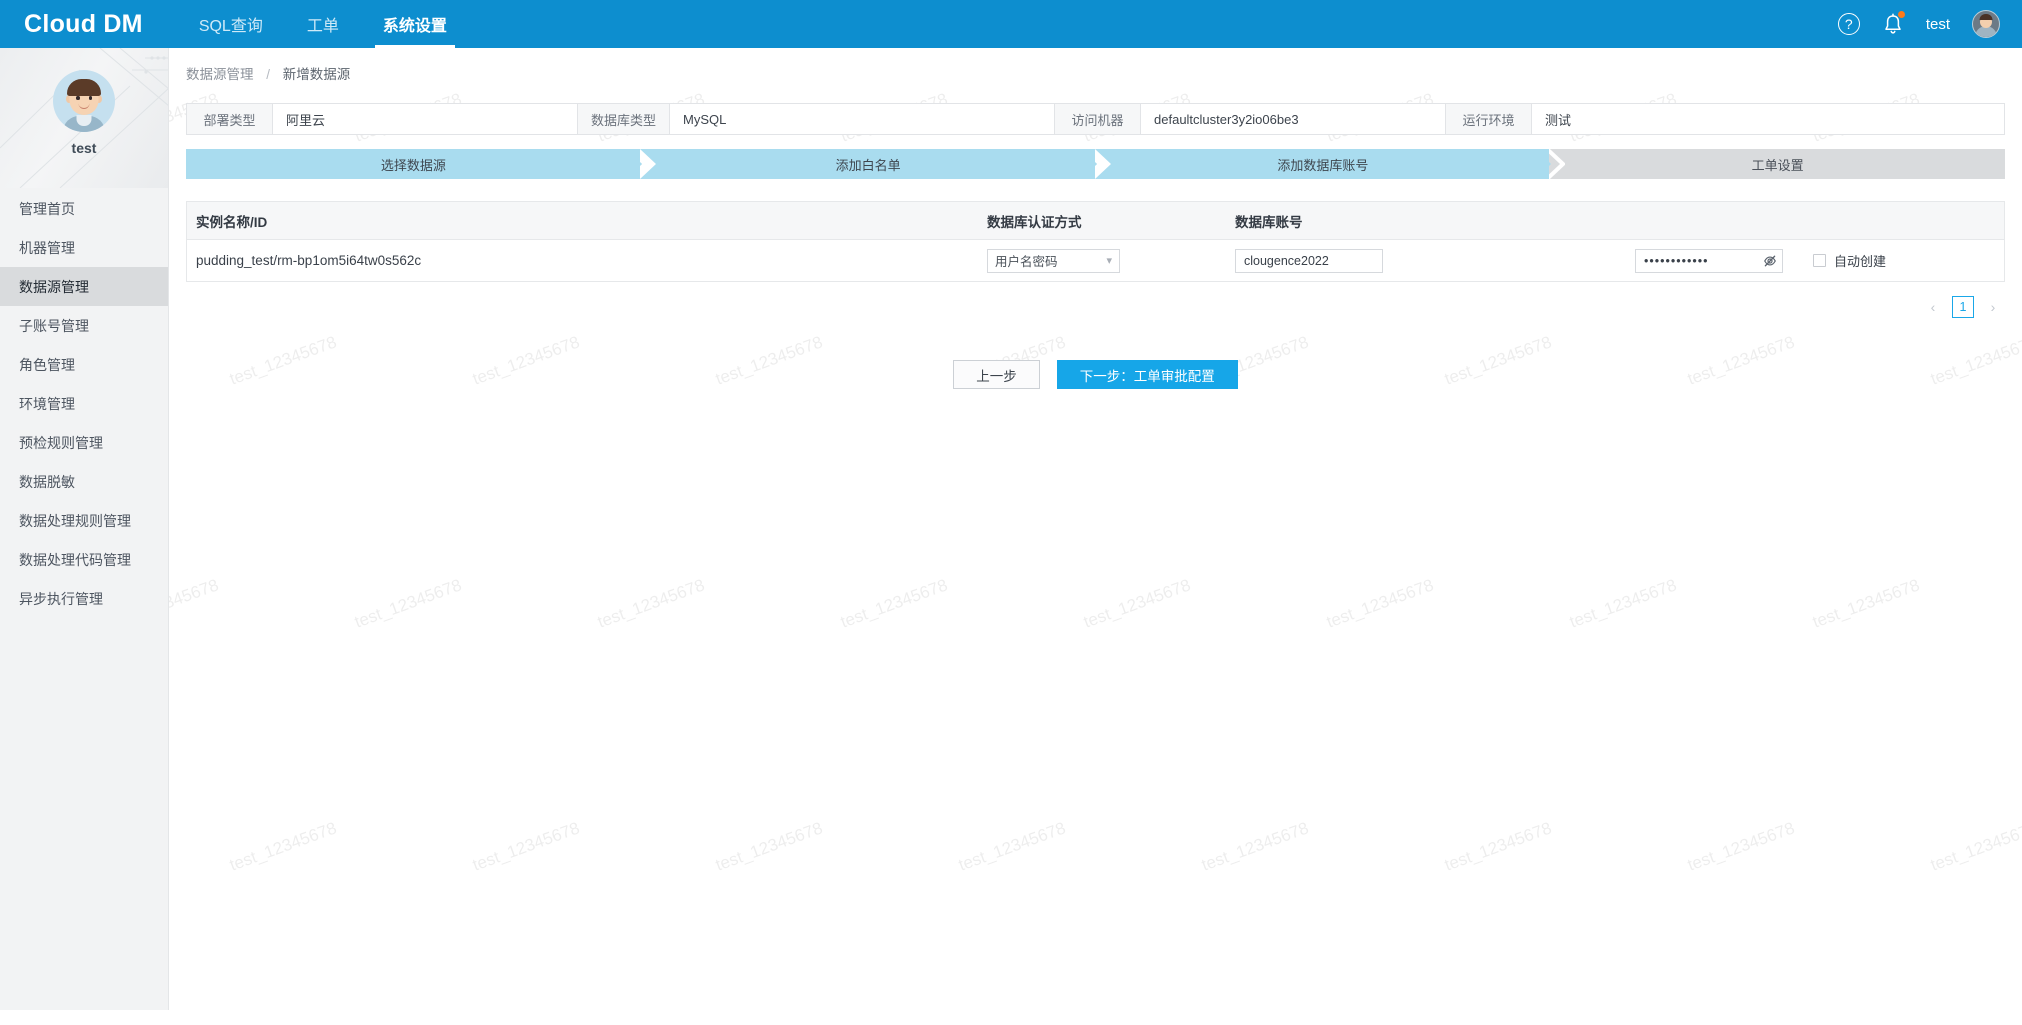 This screenshot has height=1025, width=2022. Describe the element at coordinates (1986, 24) in the screenshot. I see `user-avatar-icon` at that location.